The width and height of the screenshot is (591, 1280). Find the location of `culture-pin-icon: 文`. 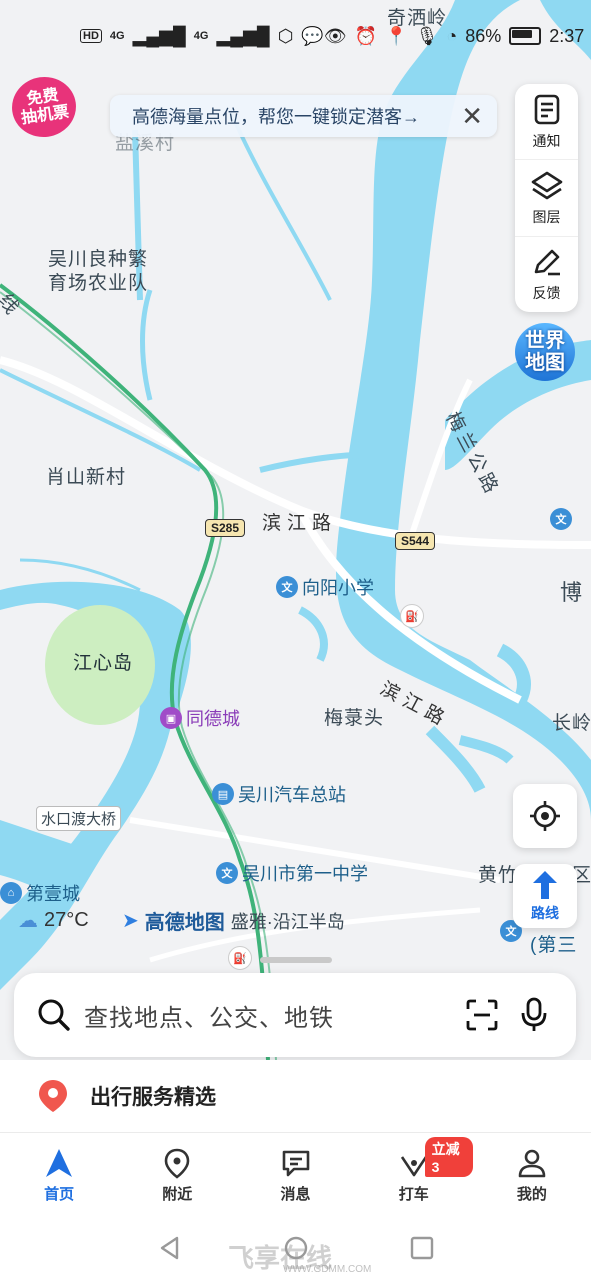

culture-pin-icon: 文 is located at coordinates (561, 519).